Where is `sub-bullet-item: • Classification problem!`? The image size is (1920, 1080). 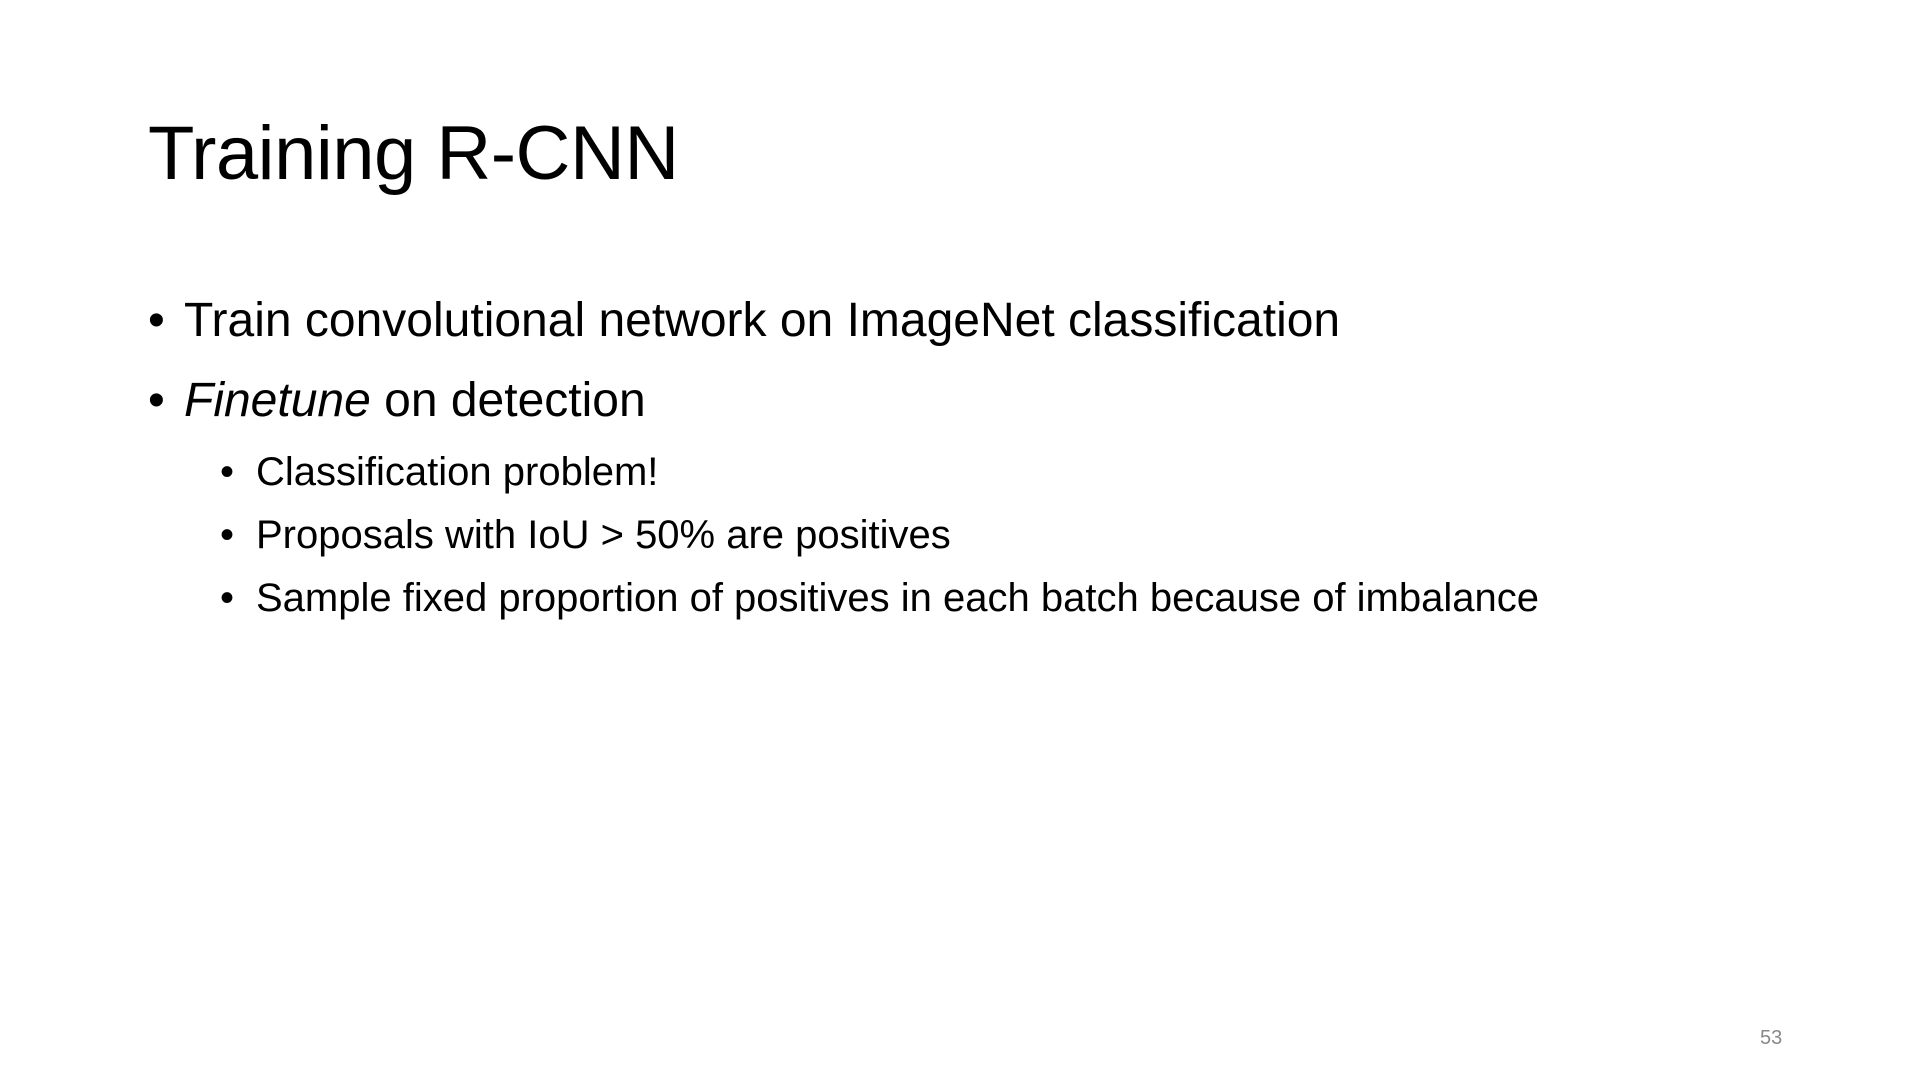 sub-bullet-item: • Classification problem! is located at coordinates (974, 472).